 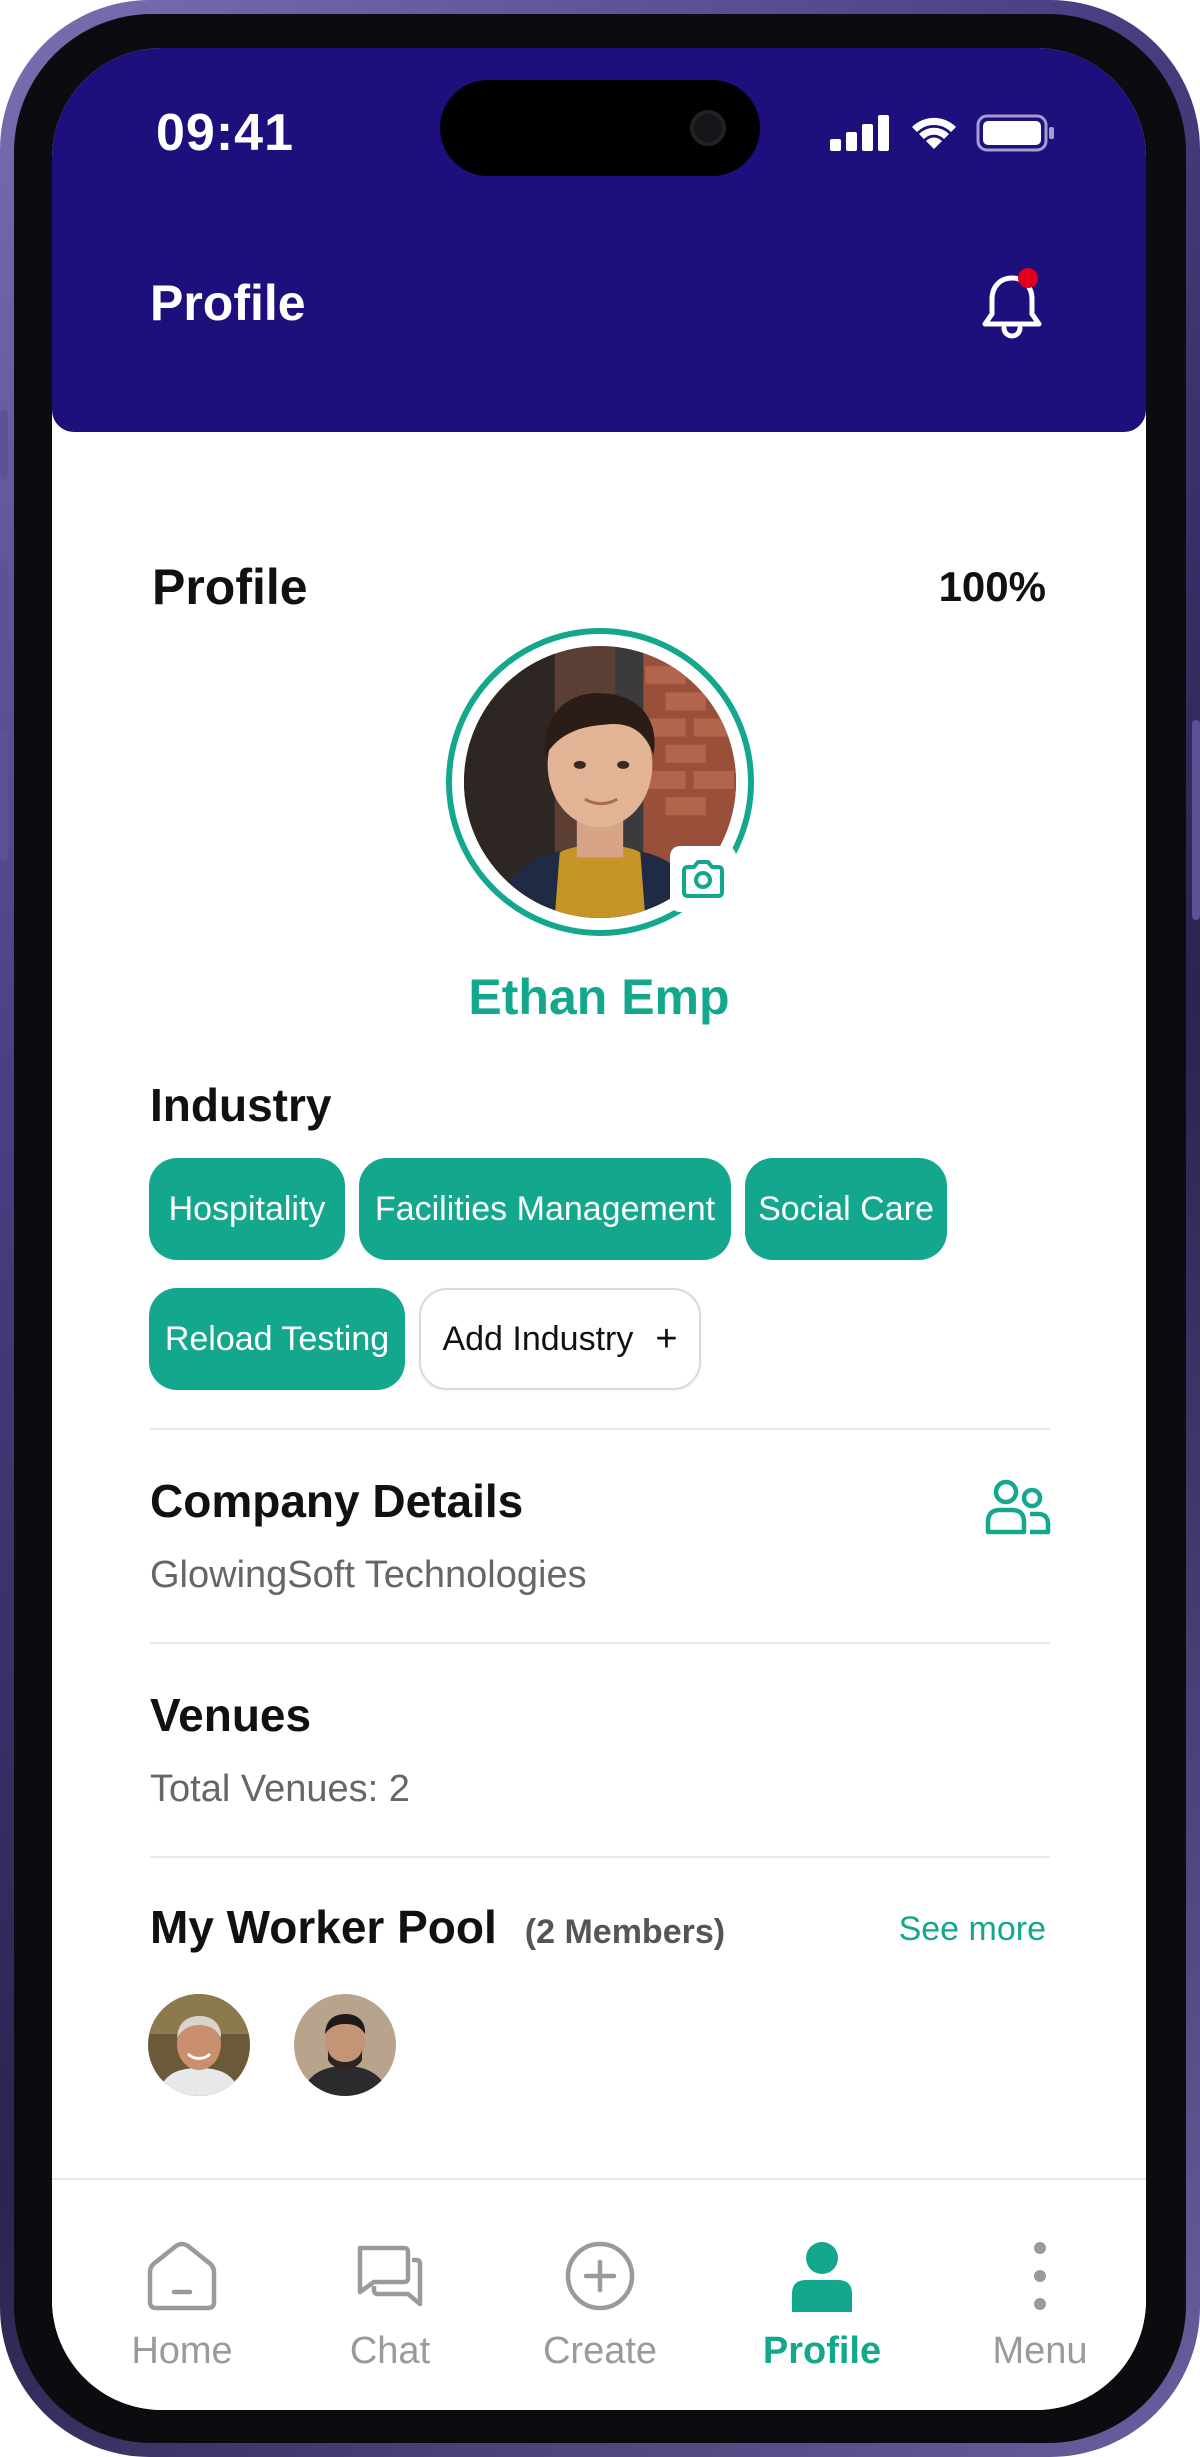 What do you see at coordinates (822, 2351) in the screenshot?
I see `tab-profile-label: Profile` at bounding box center [822, 2351].